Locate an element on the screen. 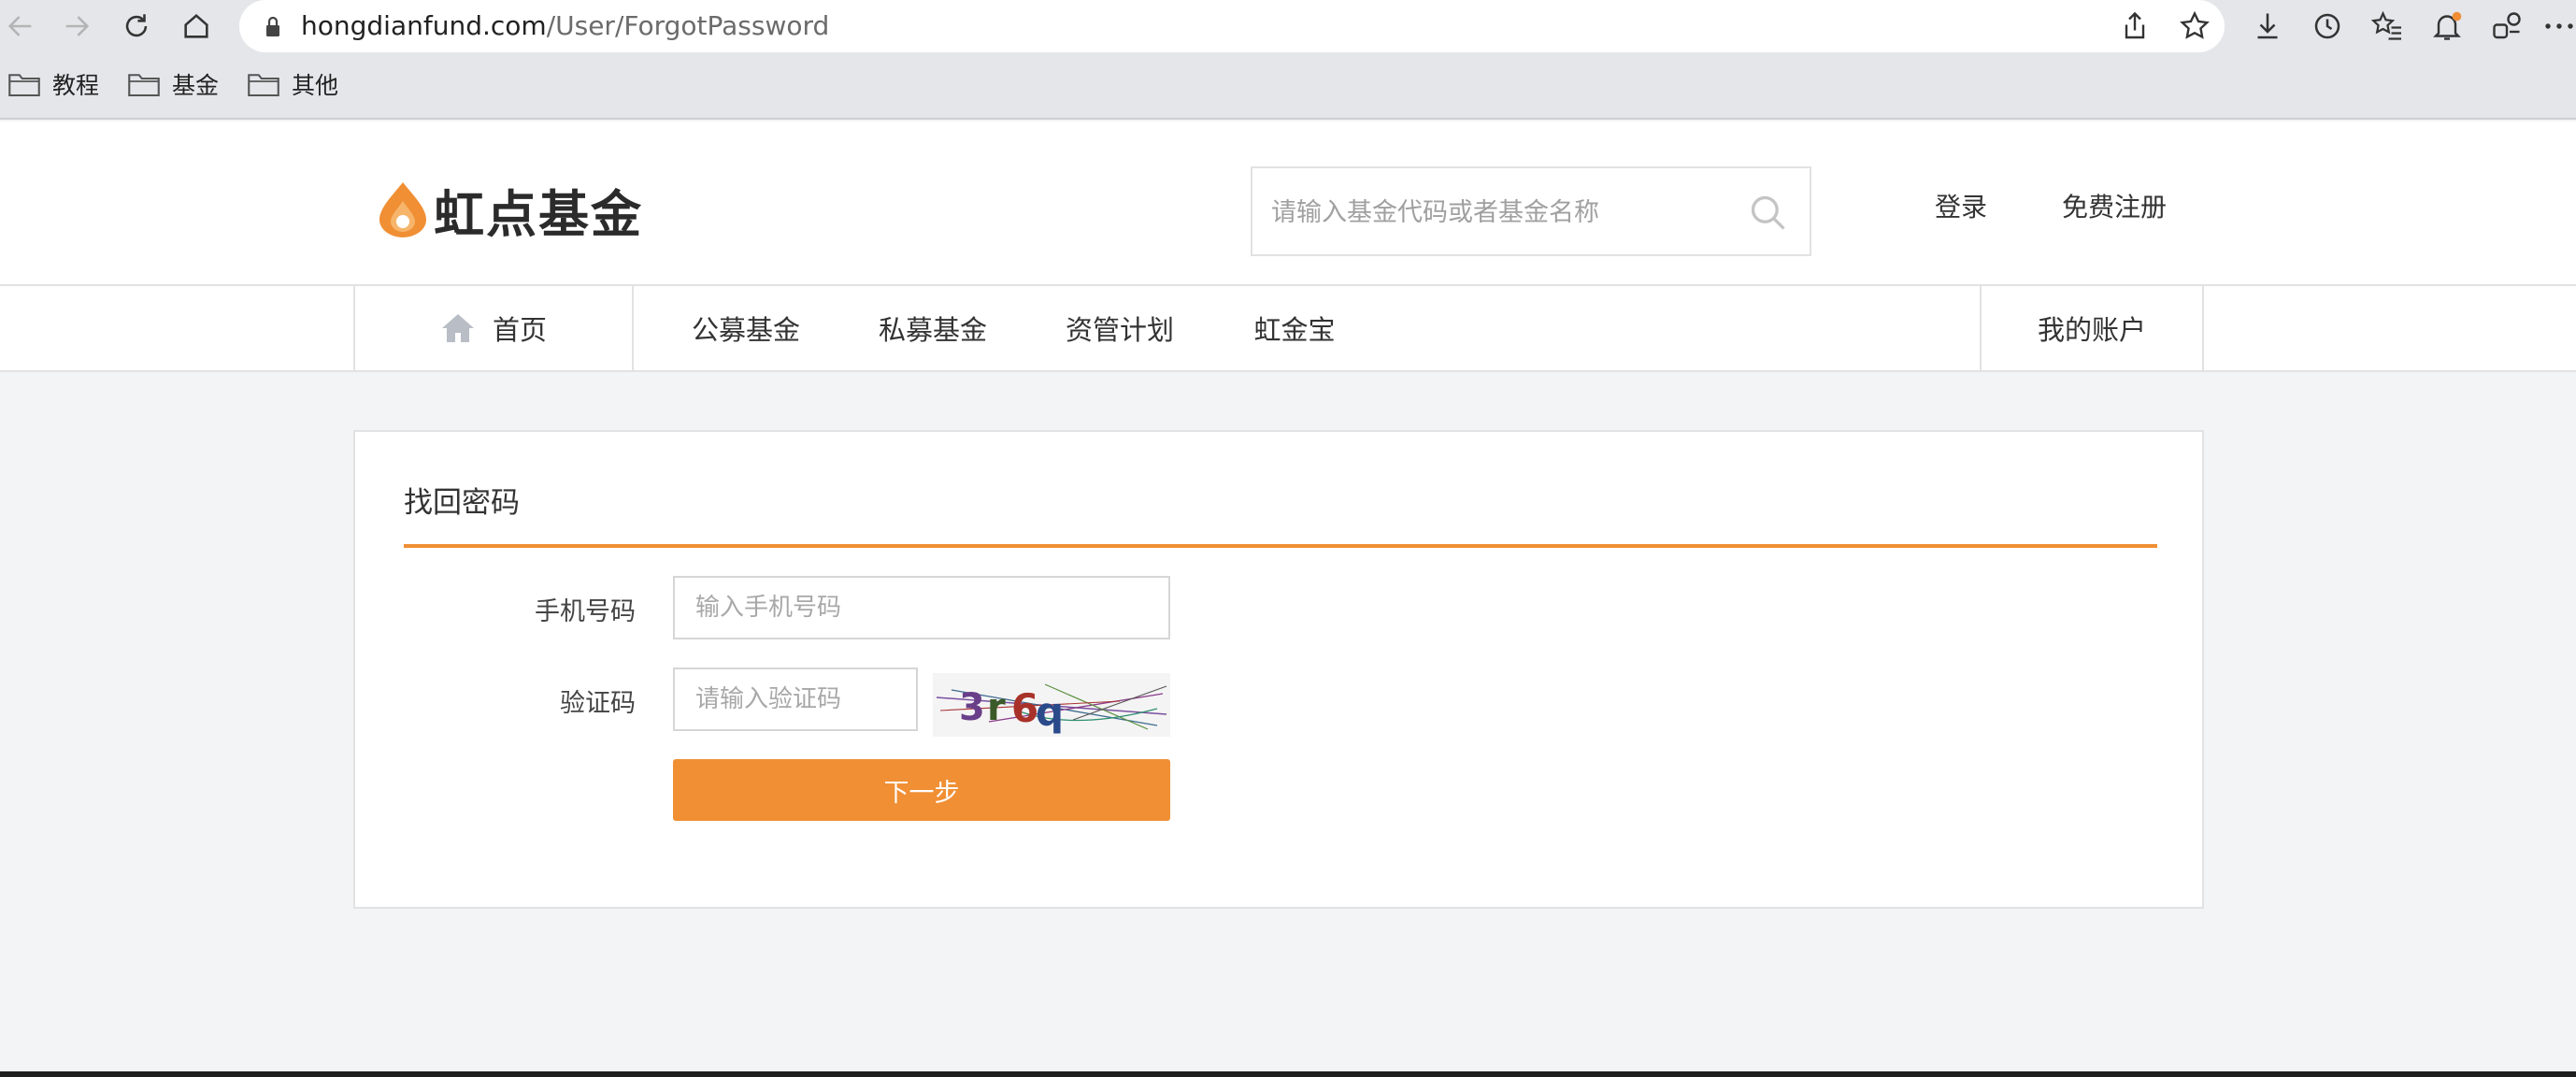  star-icon is located at coordinates (2194, 26).